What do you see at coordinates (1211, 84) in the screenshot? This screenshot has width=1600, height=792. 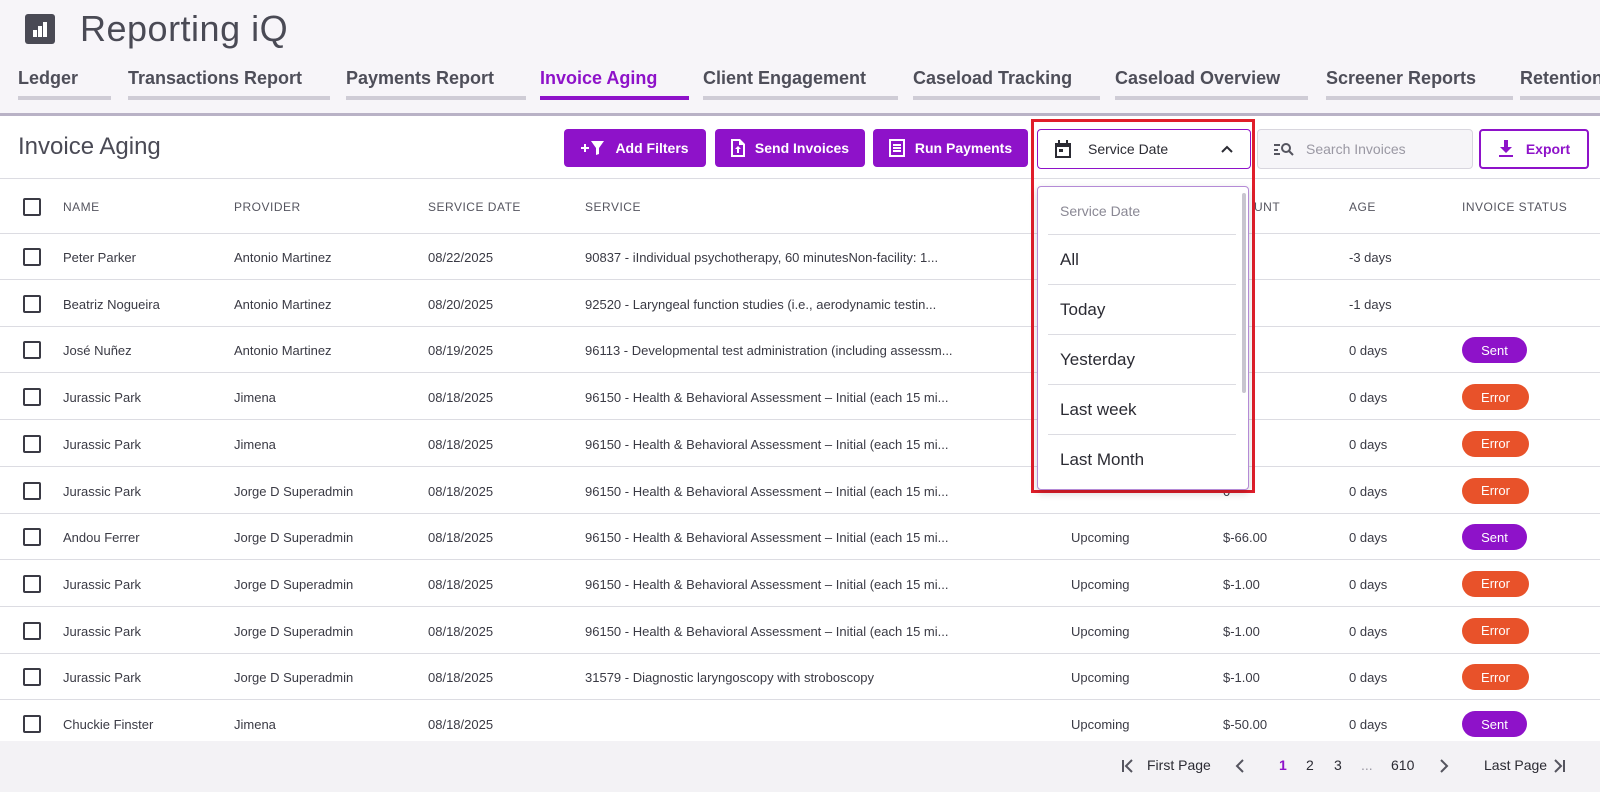 I see `tab-caseload-overview: Caseload Overview` at bounding box center [1211, 84].